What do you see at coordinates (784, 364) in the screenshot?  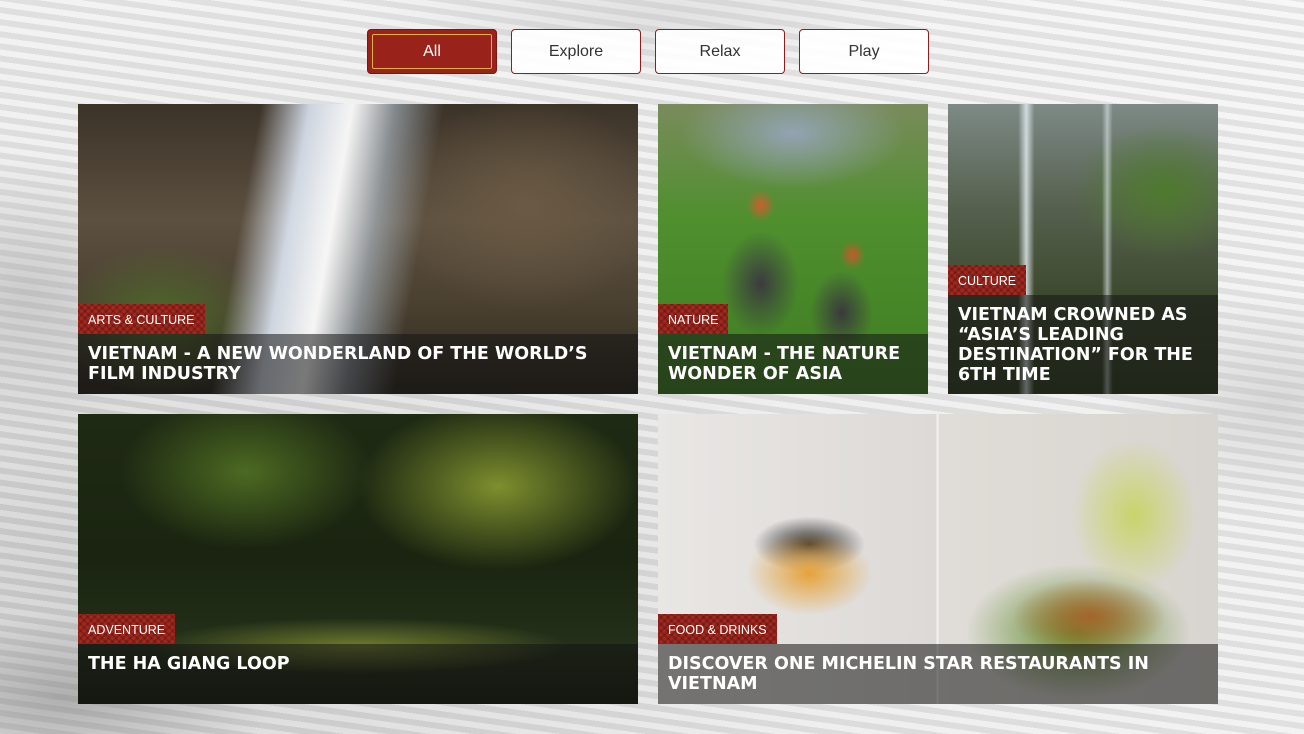 I see `card-title: VIETNAM - THE NATURE WONDER OF ASIA` at bounding box center [784, 364].